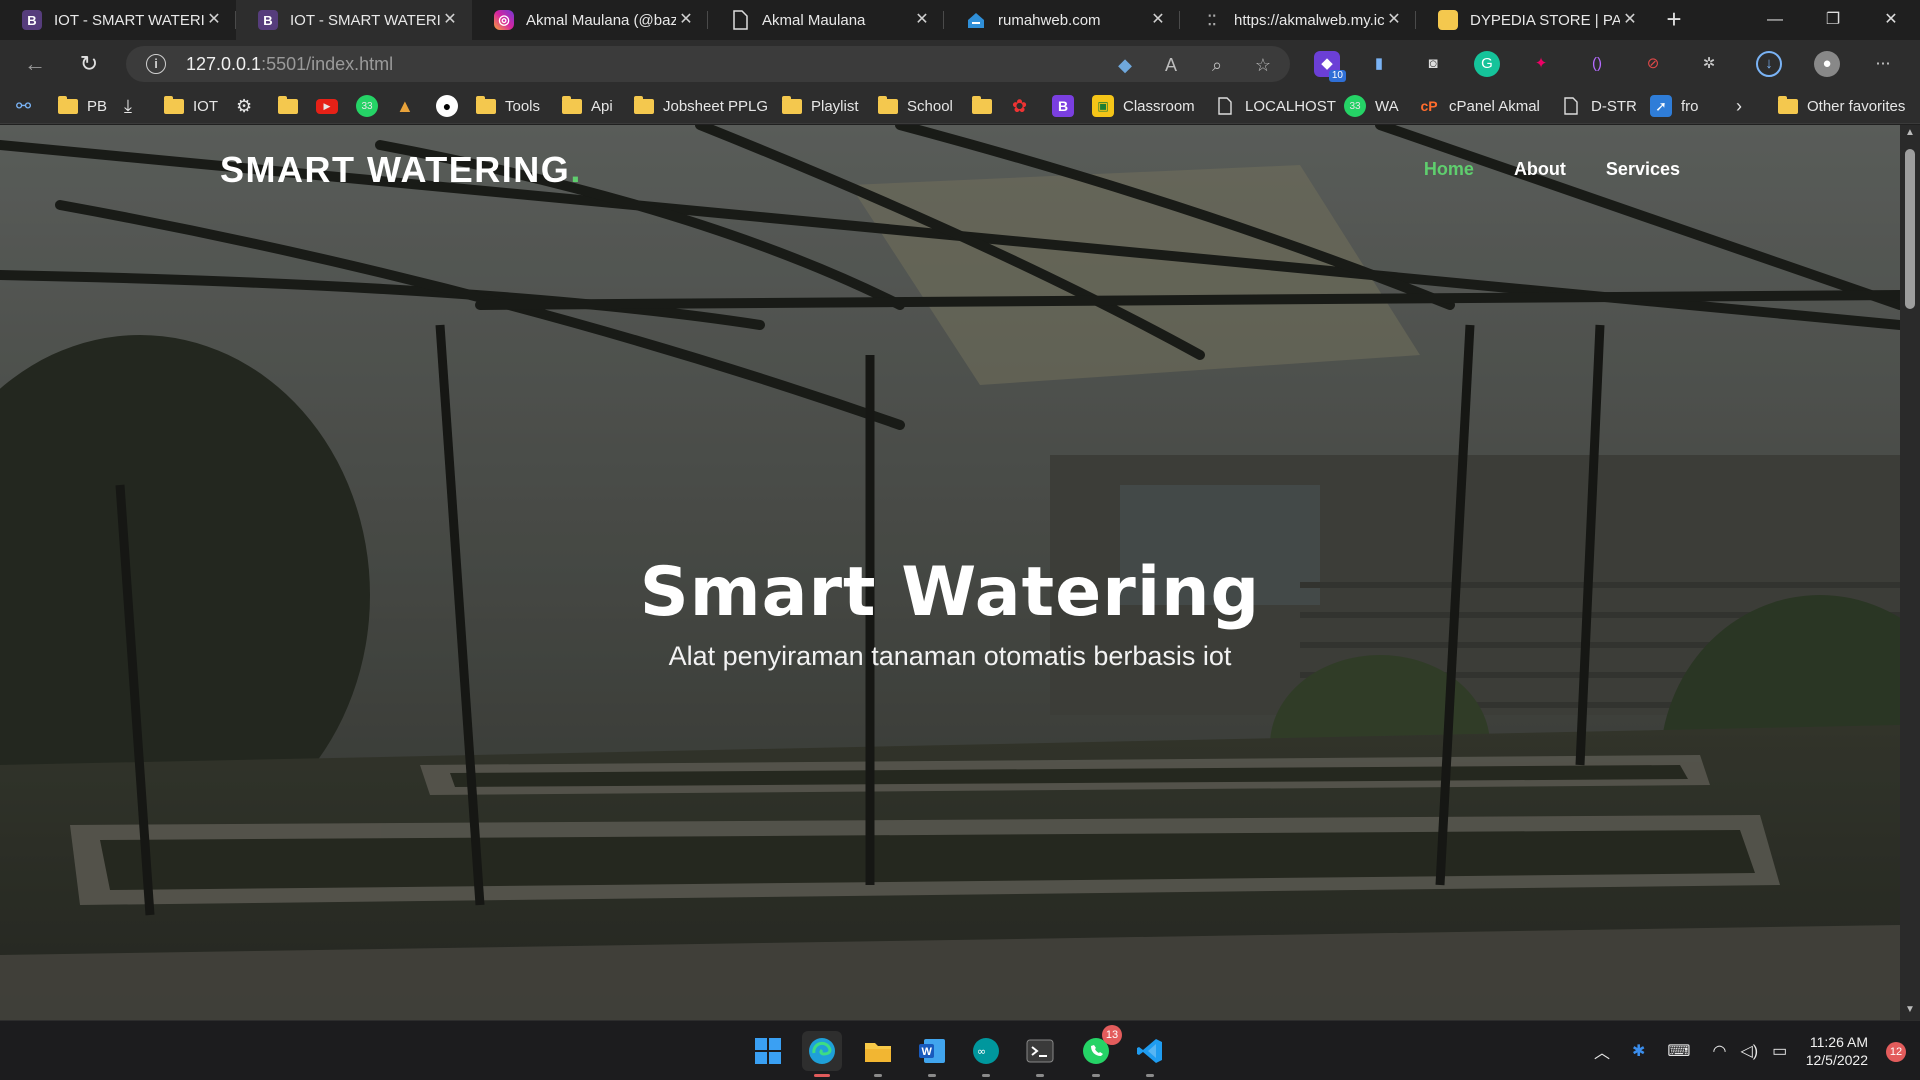 This screenshot has width=1920, height=1080. I want to click on tab-rumahweb: rumahweb.com ✕, so click(1062, 20).